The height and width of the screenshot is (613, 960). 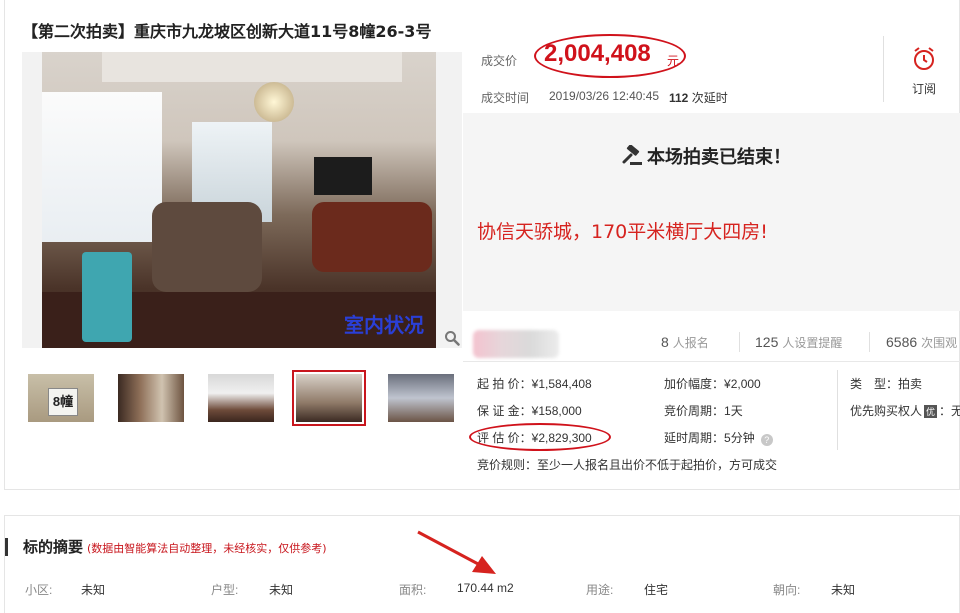 I want to click on increment-row: 加价幅度：¥2,000, so click(x=712, y=384).